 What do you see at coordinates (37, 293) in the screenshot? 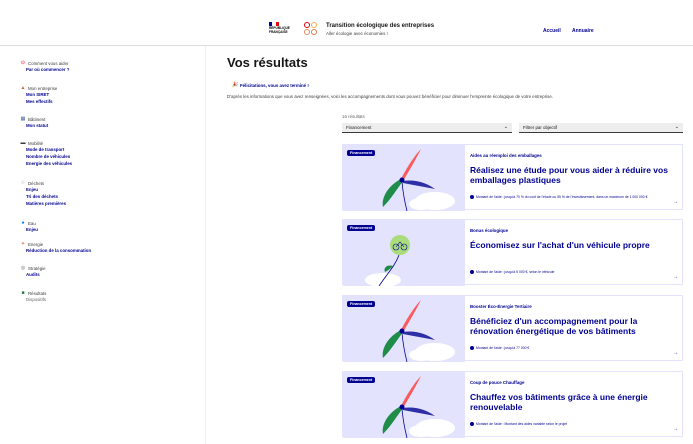
I see `sidebar-section-label: Résultats` at bounding box center [37, 293].